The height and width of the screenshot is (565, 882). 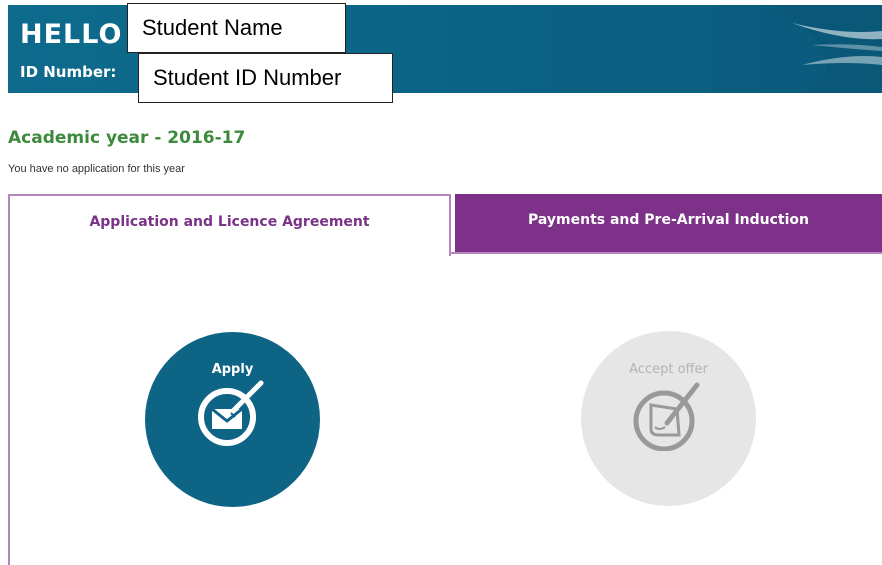 What do you see at coordinates (229, 225) in the screenshot?
I see `tab-application-licence: Application and Licence Agreement` at bounding box center [229, 225].